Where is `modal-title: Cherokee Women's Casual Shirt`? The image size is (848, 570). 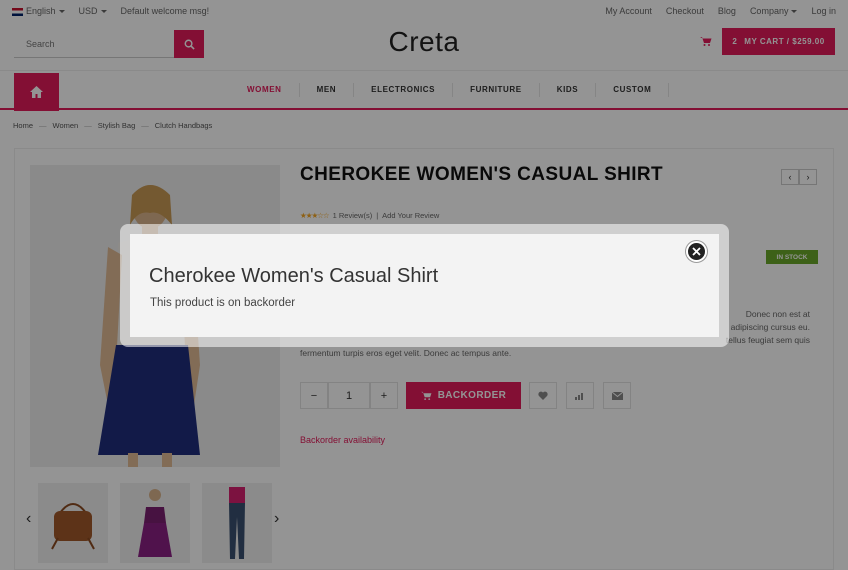 modal-title: Cherokee Women's Casual Shirt is located at coordinates (294, 276).